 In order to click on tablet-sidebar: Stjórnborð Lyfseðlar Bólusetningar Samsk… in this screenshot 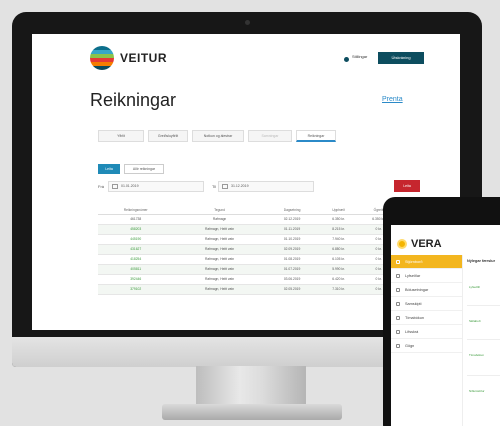, I will do `click(427, 340)`.